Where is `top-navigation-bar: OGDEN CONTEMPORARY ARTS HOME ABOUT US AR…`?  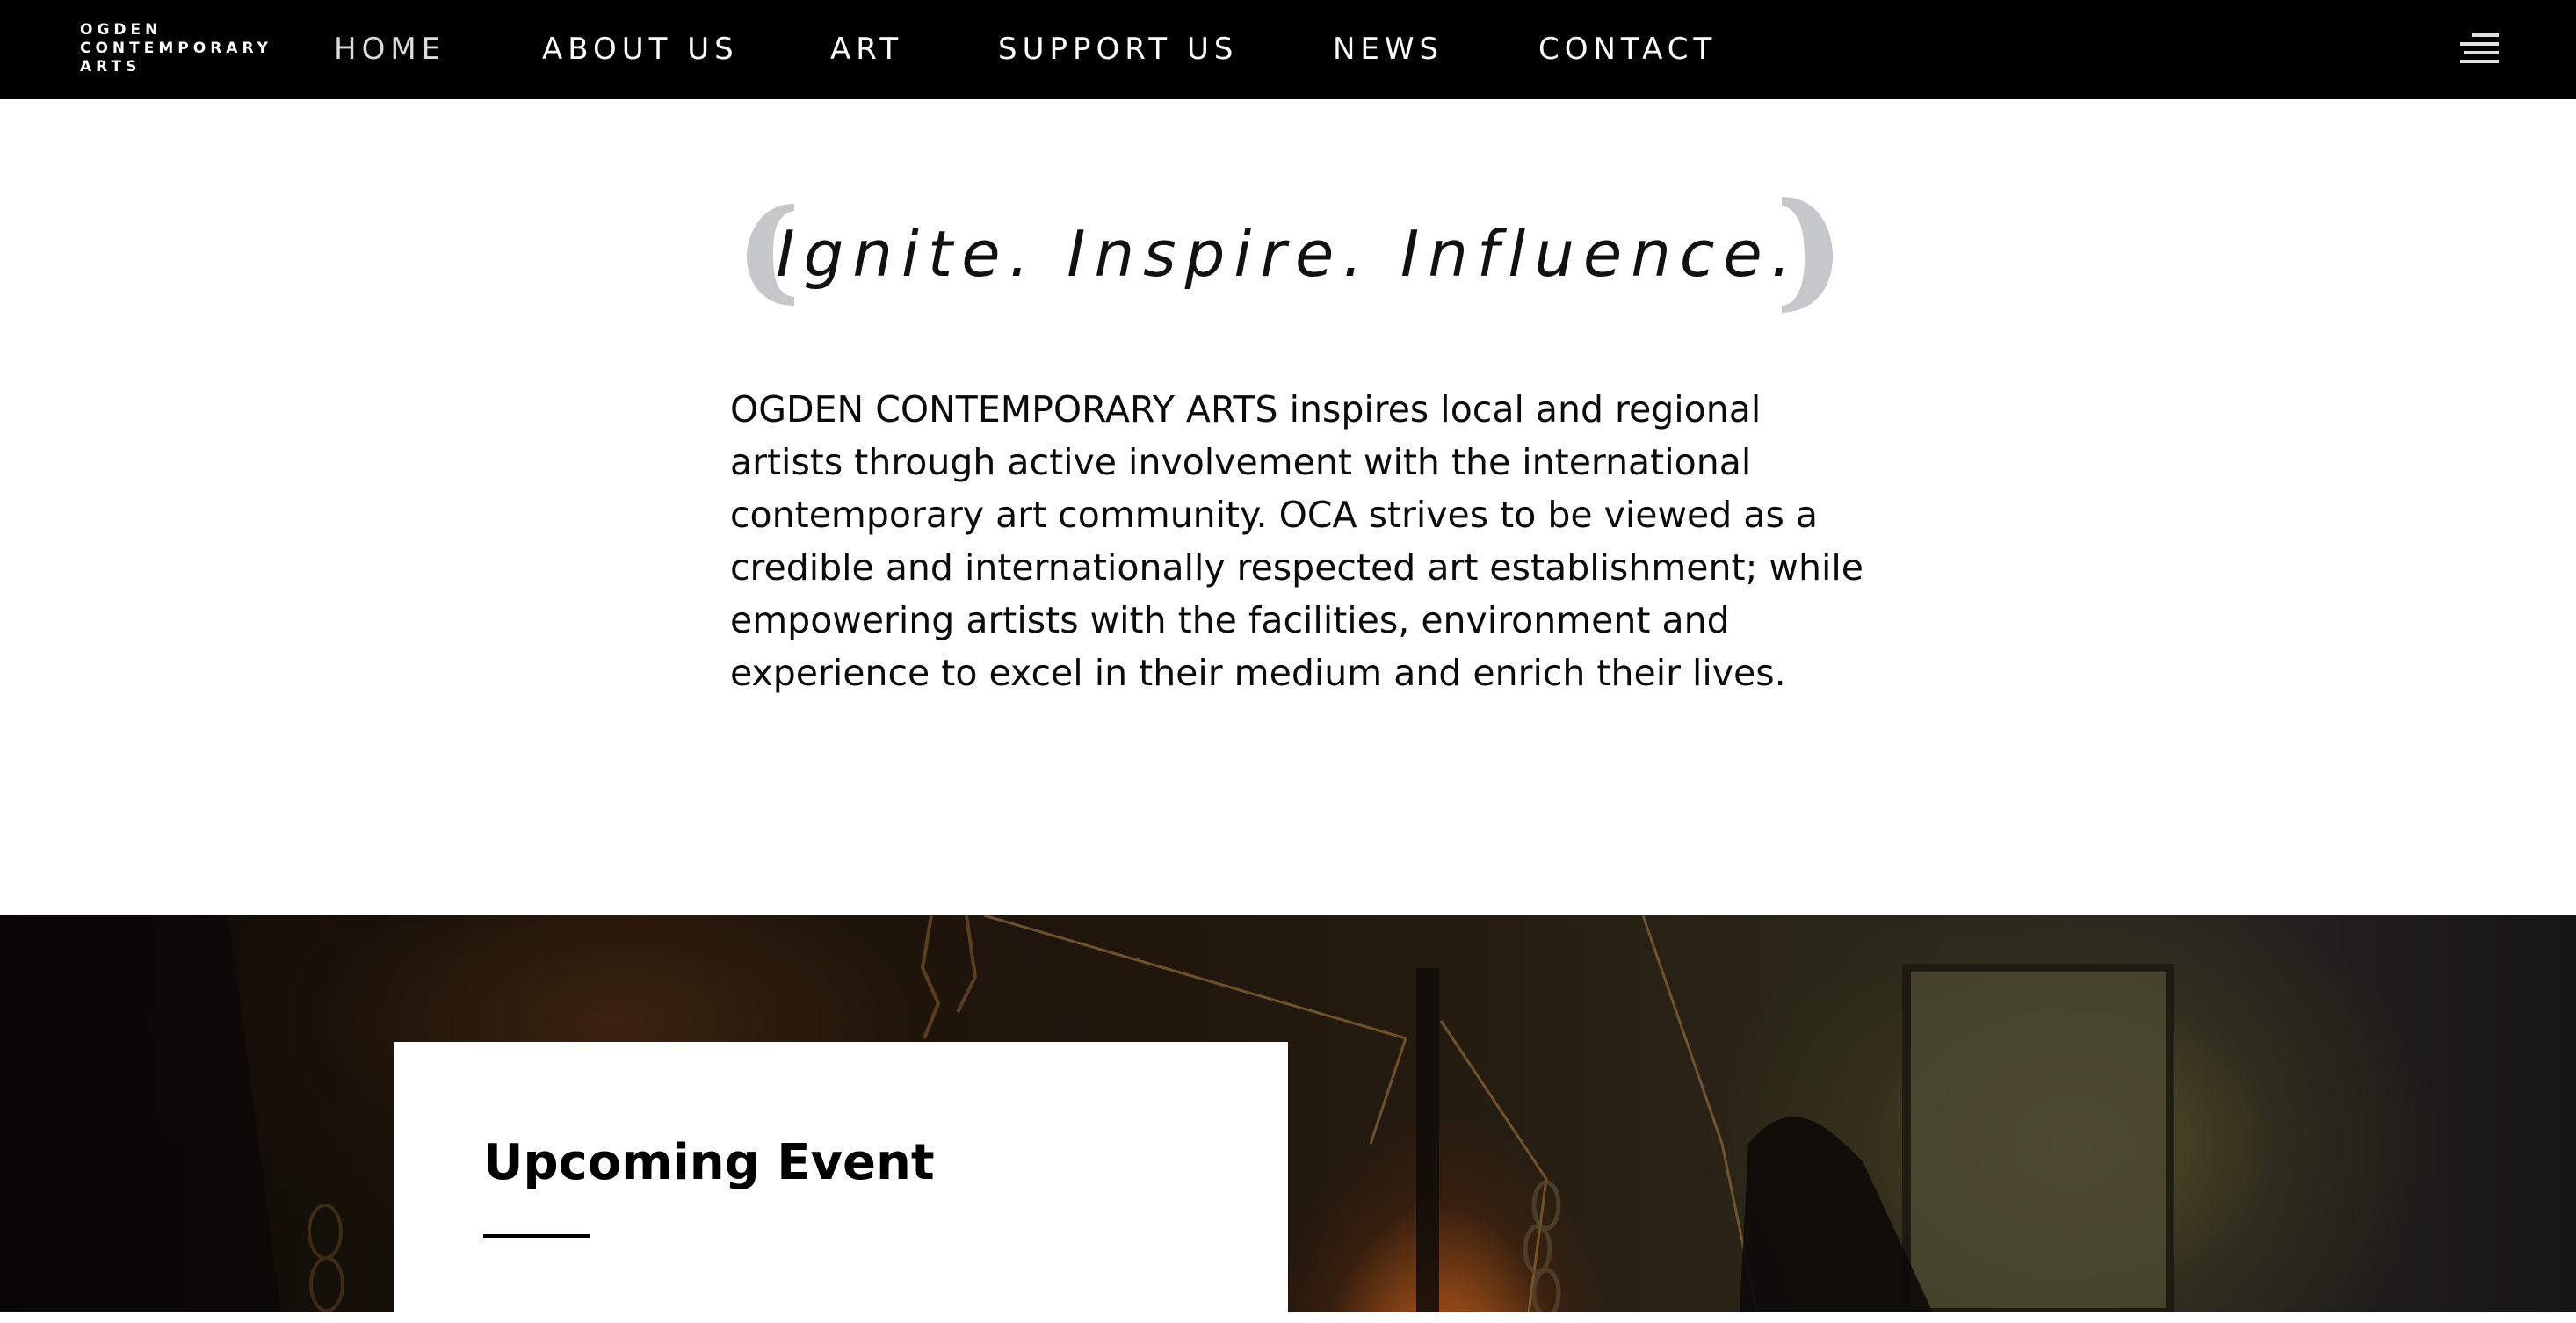
top-navigation-bar: OGDEN CONTEMPORARY ARTS HOME ABOUT US AR… is located at coordinates (1288, 50).